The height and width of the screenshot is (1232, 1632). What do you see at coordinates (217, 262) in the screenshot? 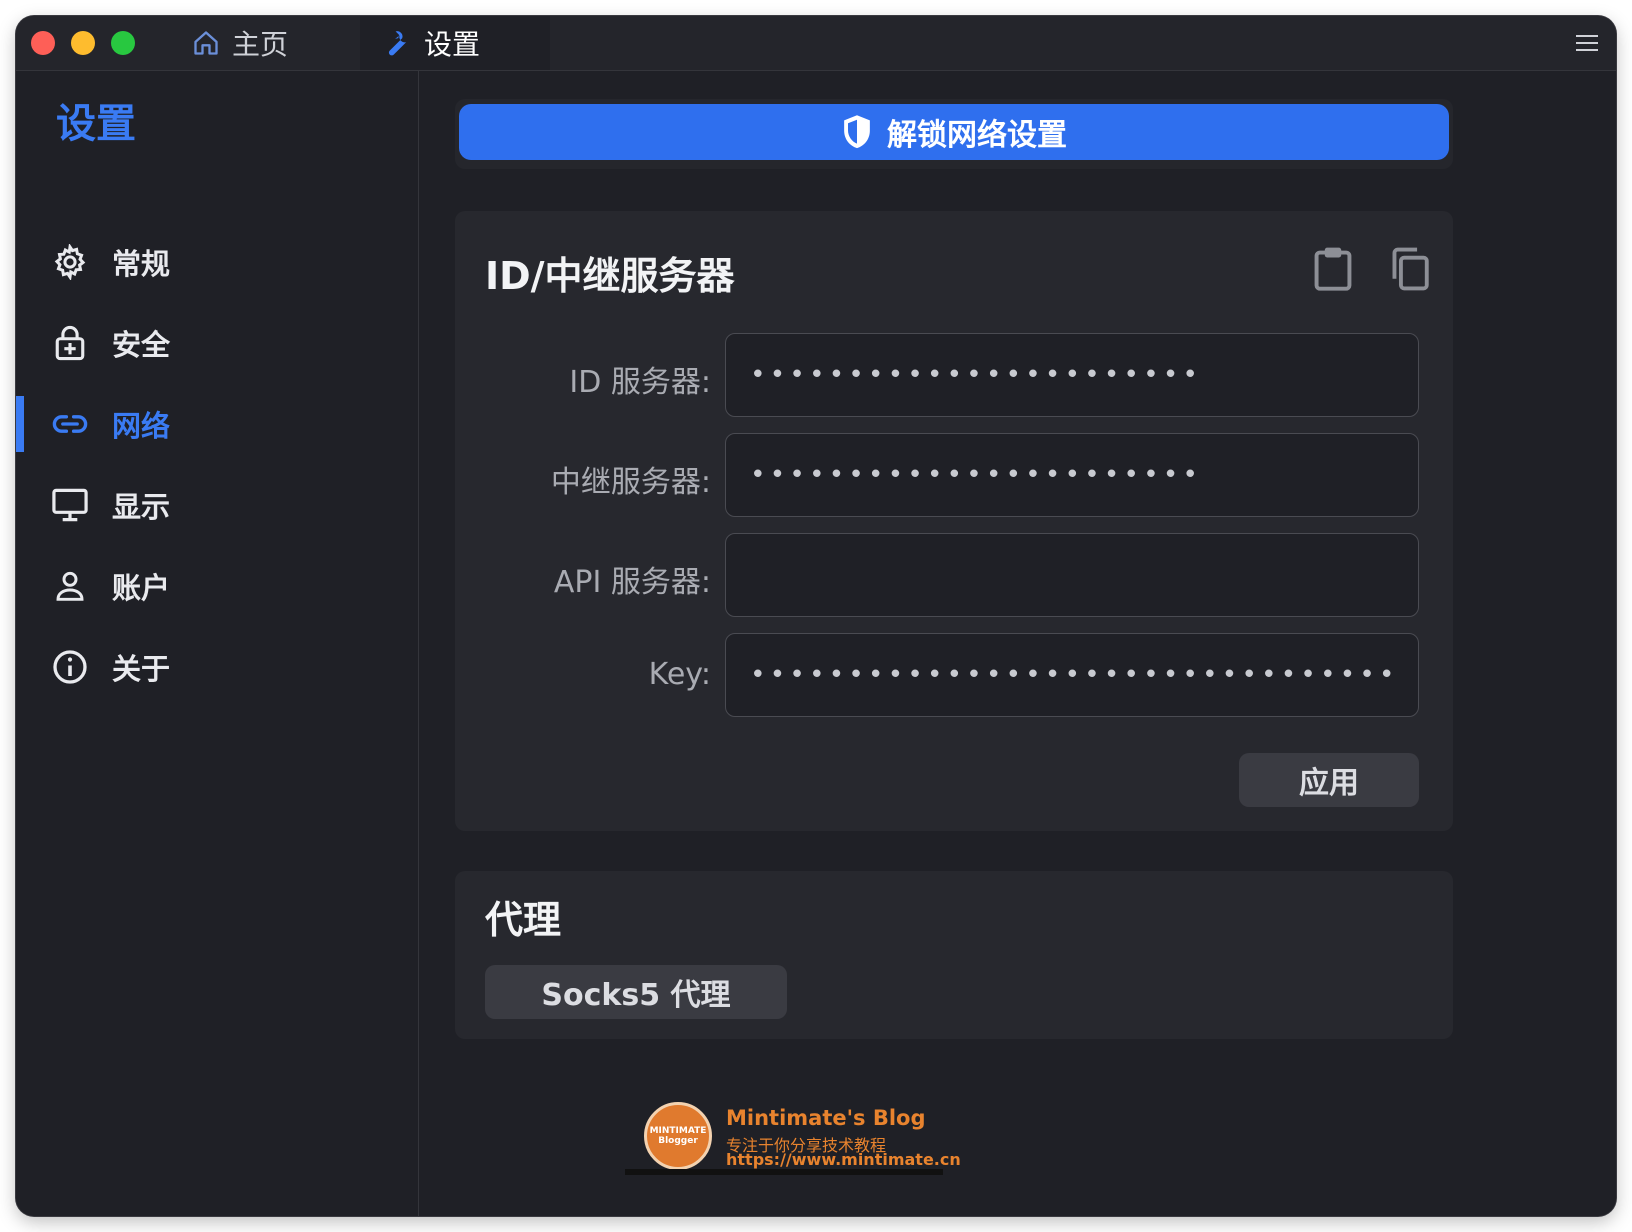
I see `sidebar-item-general: 常规` at bounding box center [217, 262].